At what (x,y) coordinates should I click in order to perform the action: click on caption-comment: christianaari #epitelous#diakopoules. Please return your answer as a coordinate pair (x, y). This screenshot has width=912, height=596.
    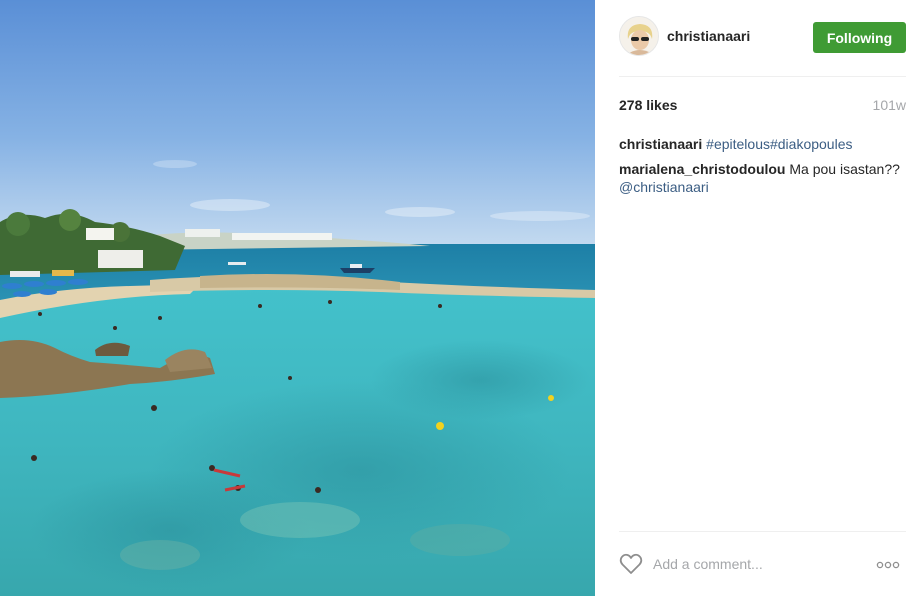
    Looking at the image, I should click on (762, 144).